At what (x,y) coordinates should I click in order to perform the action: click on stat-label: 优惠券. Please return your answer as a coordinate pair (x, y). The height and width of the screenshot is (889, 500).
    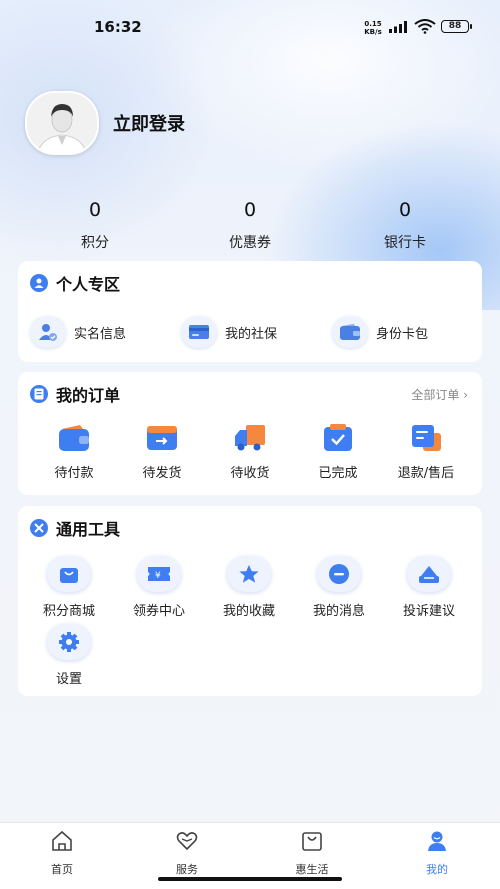
    Looking at the image, I should click on (250, 243).